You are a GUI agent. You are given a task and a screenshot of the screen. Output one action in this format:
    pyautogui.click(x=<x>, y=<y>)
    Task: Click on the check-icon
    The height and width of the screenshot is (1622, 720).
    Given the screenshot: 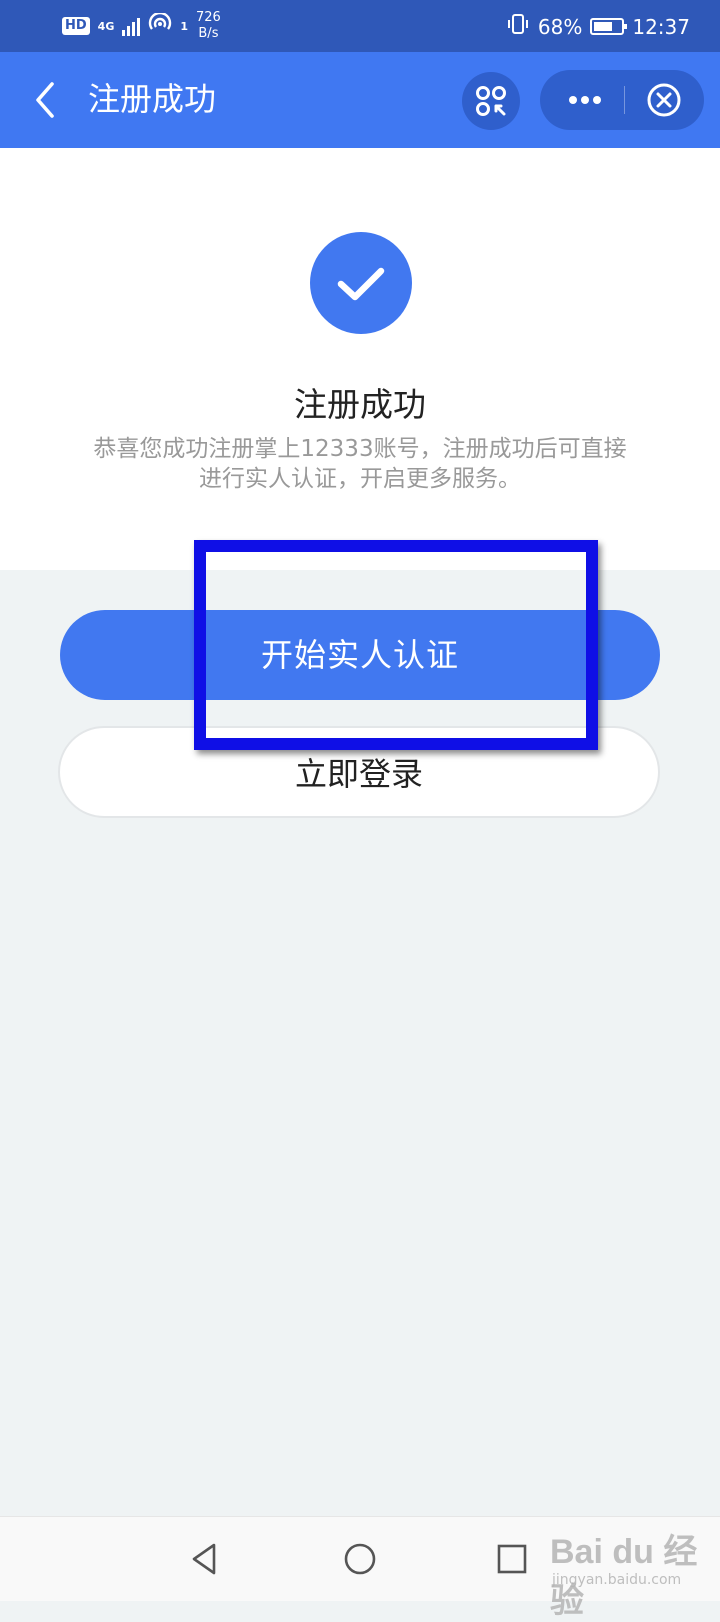 What is the action you would take?
    pyautogui.click(x=361, y=284)
    